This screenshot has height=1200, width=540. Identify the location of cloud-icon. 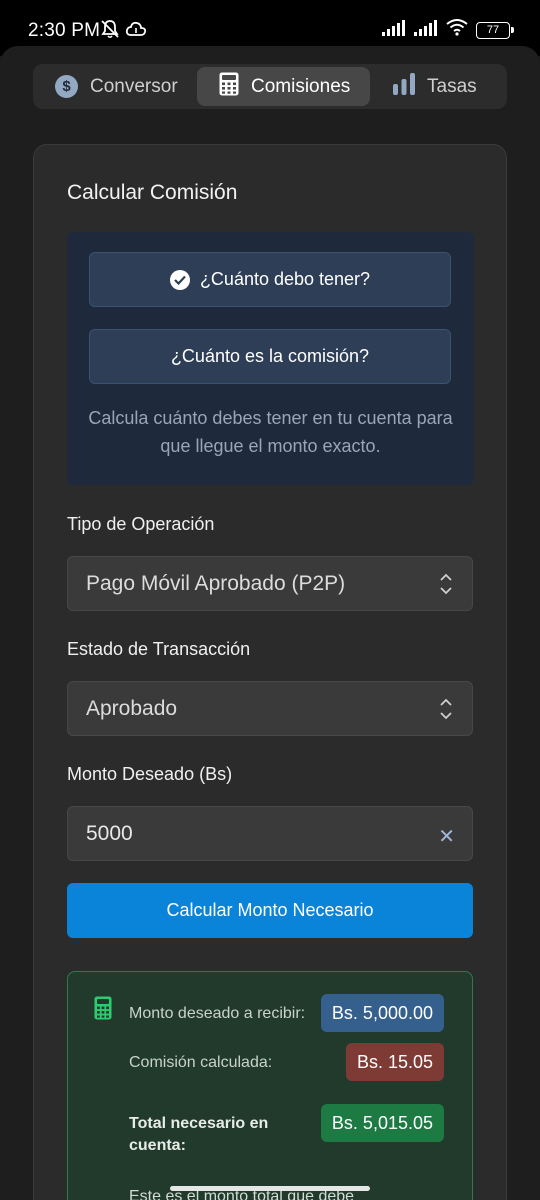
(136, 31).